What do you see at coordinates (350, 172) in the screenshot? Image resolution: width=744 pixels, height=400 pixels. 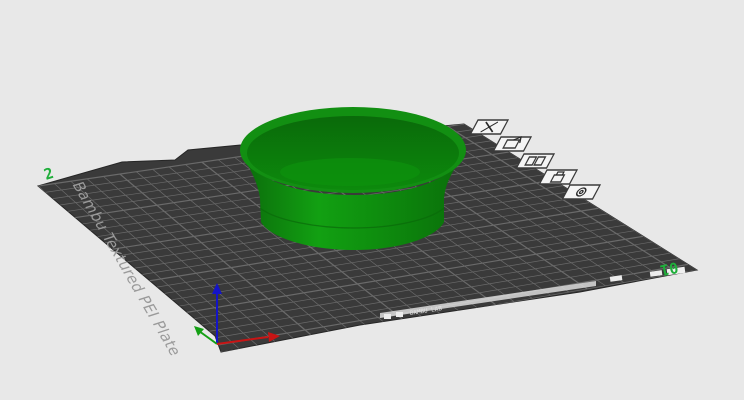 I see `bowl-floor` at bounding box center [350, 172].